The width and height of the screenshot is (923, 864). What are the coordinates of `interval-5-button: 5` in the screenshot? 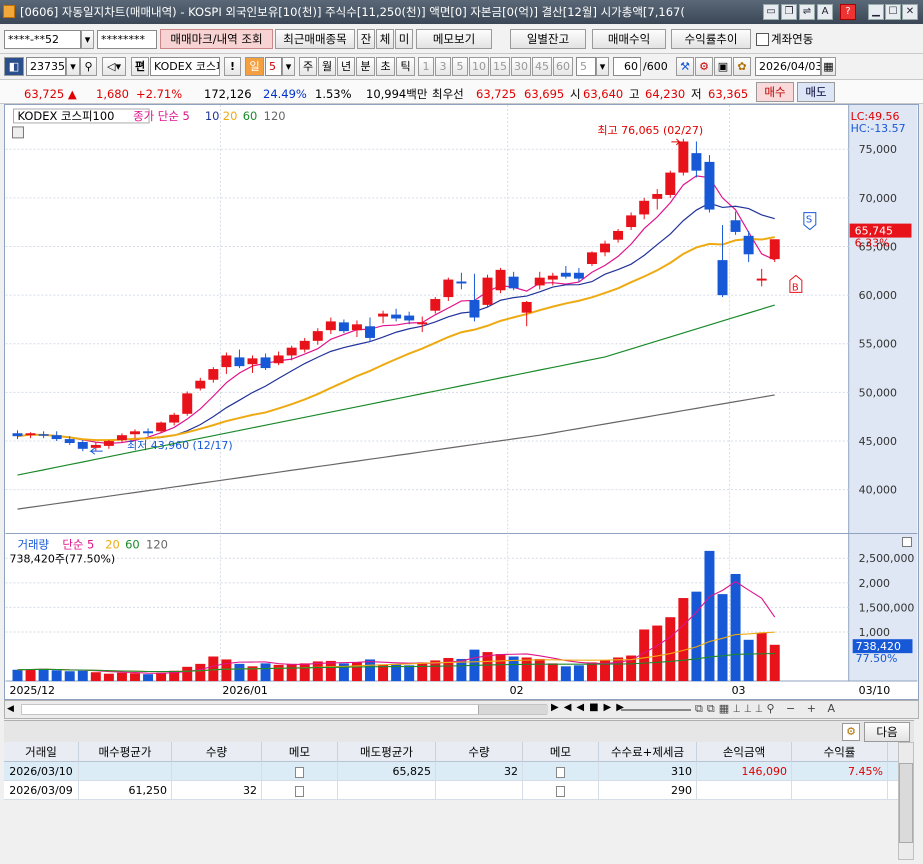 It's located at (460, 66).